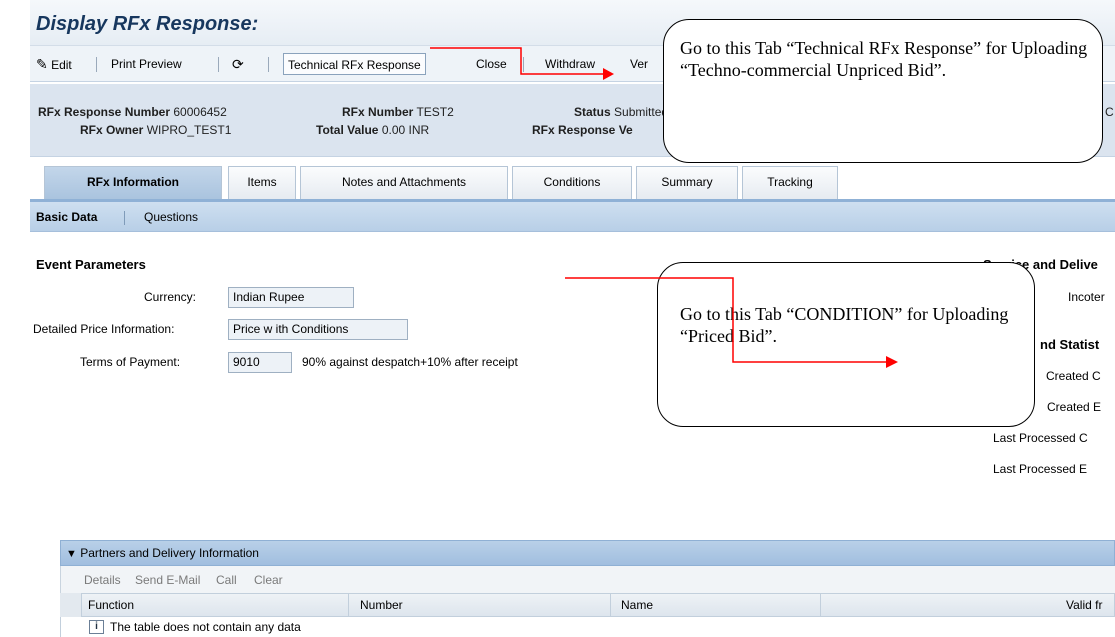  Describe the element at coordinates (205, 627) in the screenshot. I see `empty-table-message: The table does not contain any data` at that location.